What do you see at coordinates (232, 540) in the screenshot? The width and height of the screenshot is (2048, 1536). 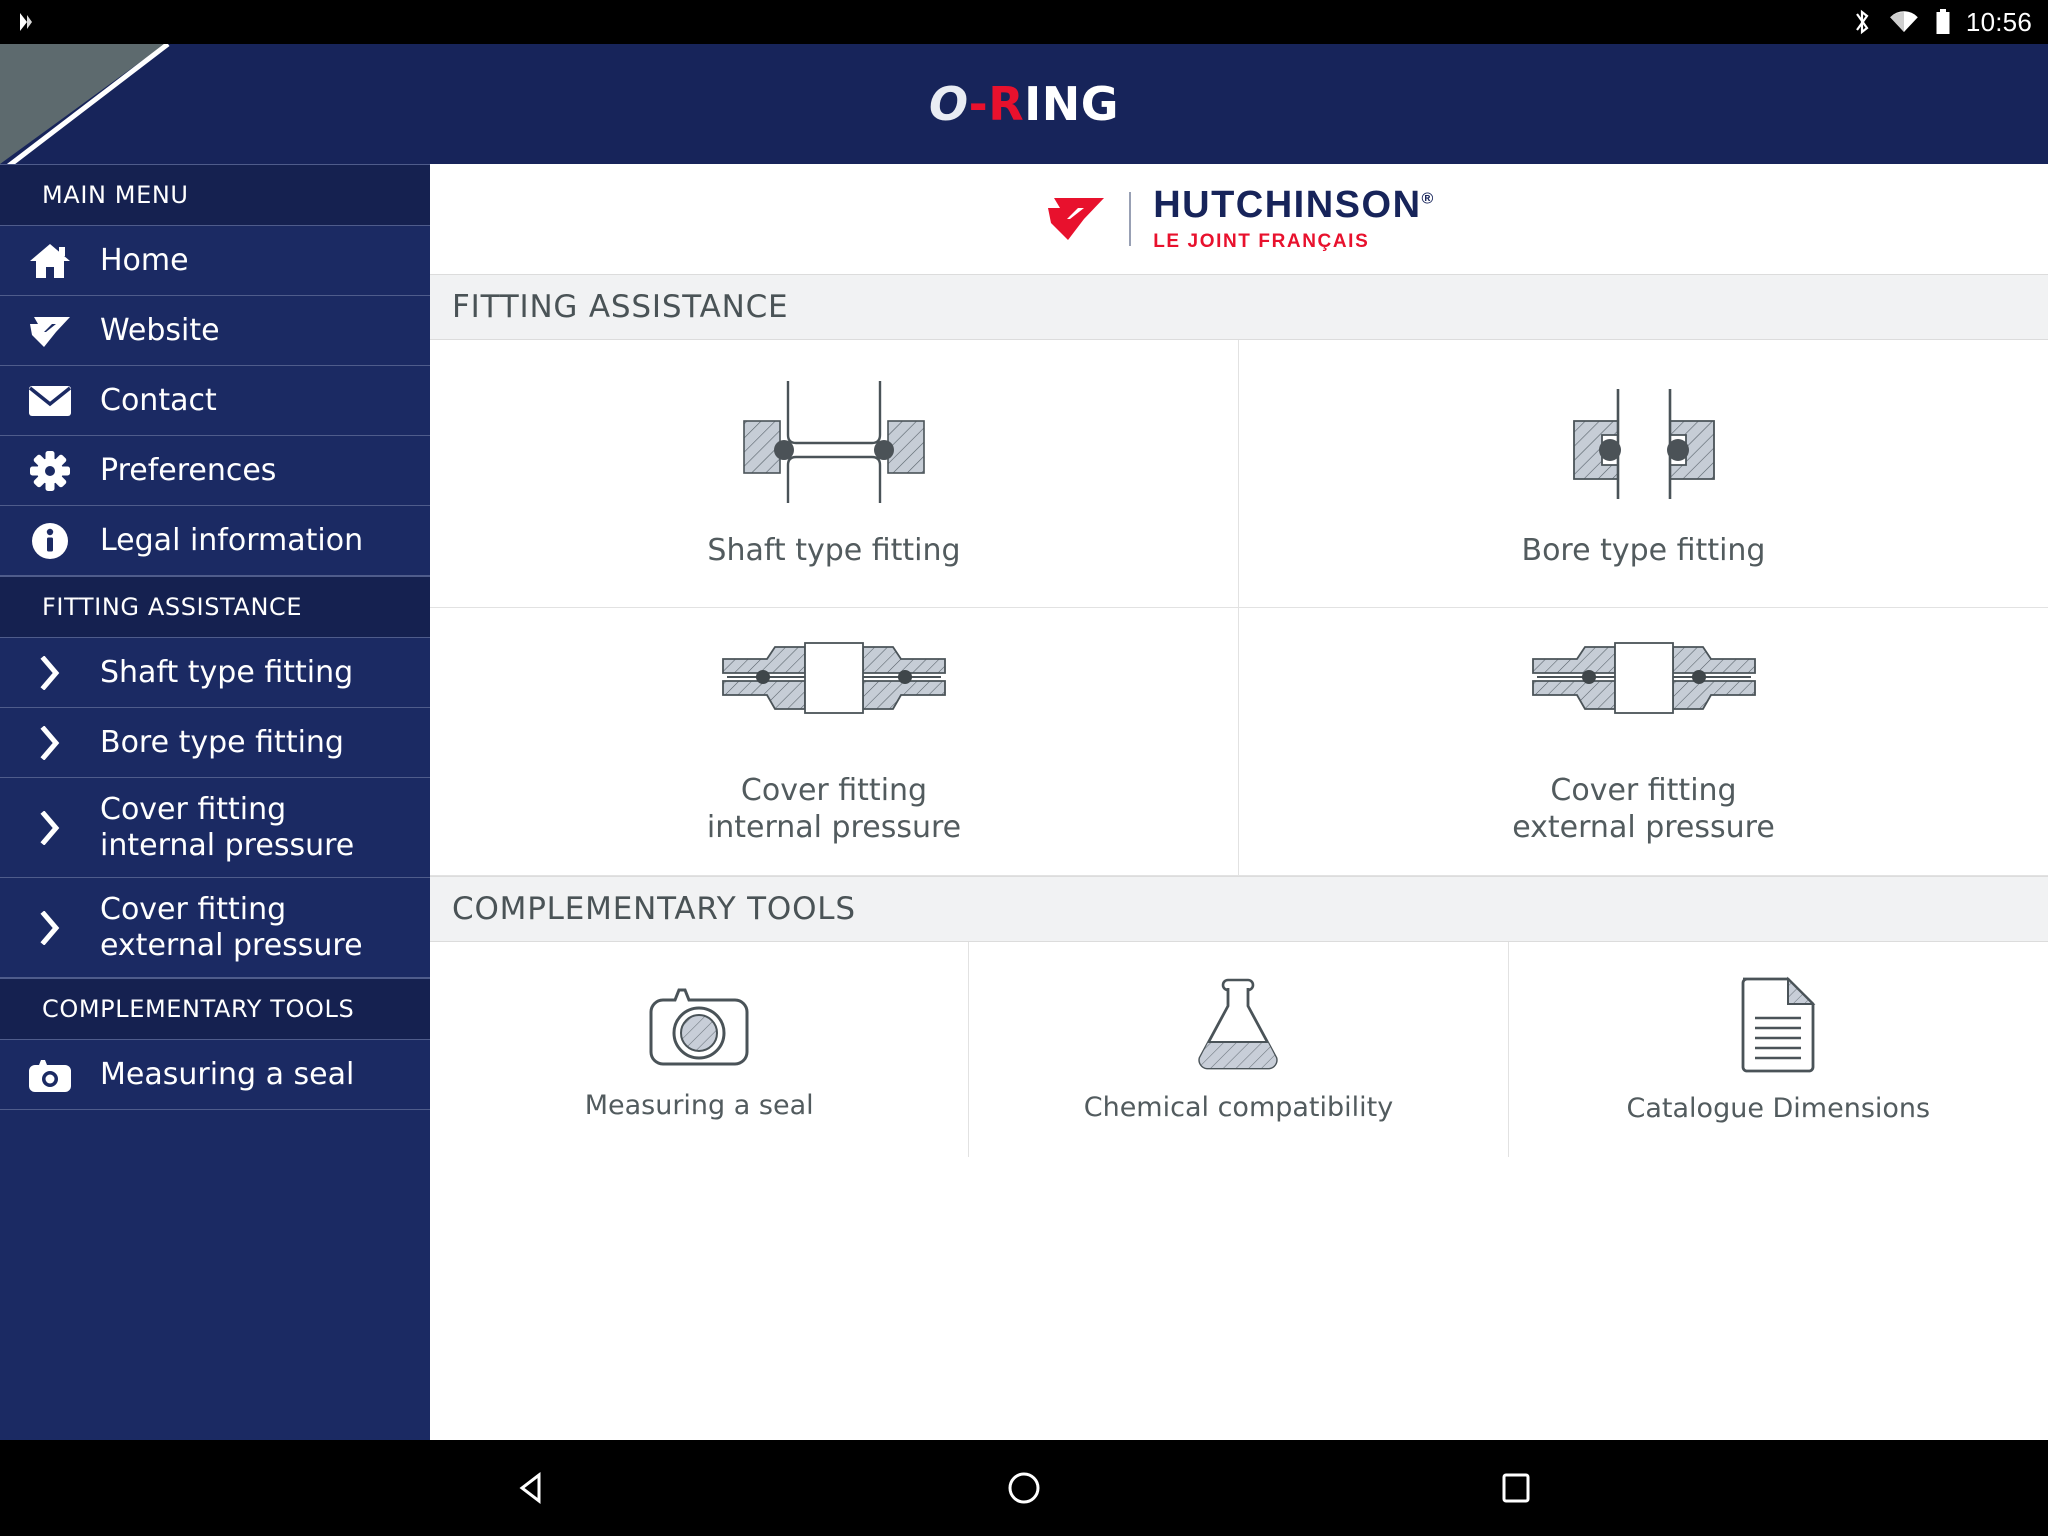 I see `sidebar-item-legal-information-label: Legal information` at bounding box center [232, 540].